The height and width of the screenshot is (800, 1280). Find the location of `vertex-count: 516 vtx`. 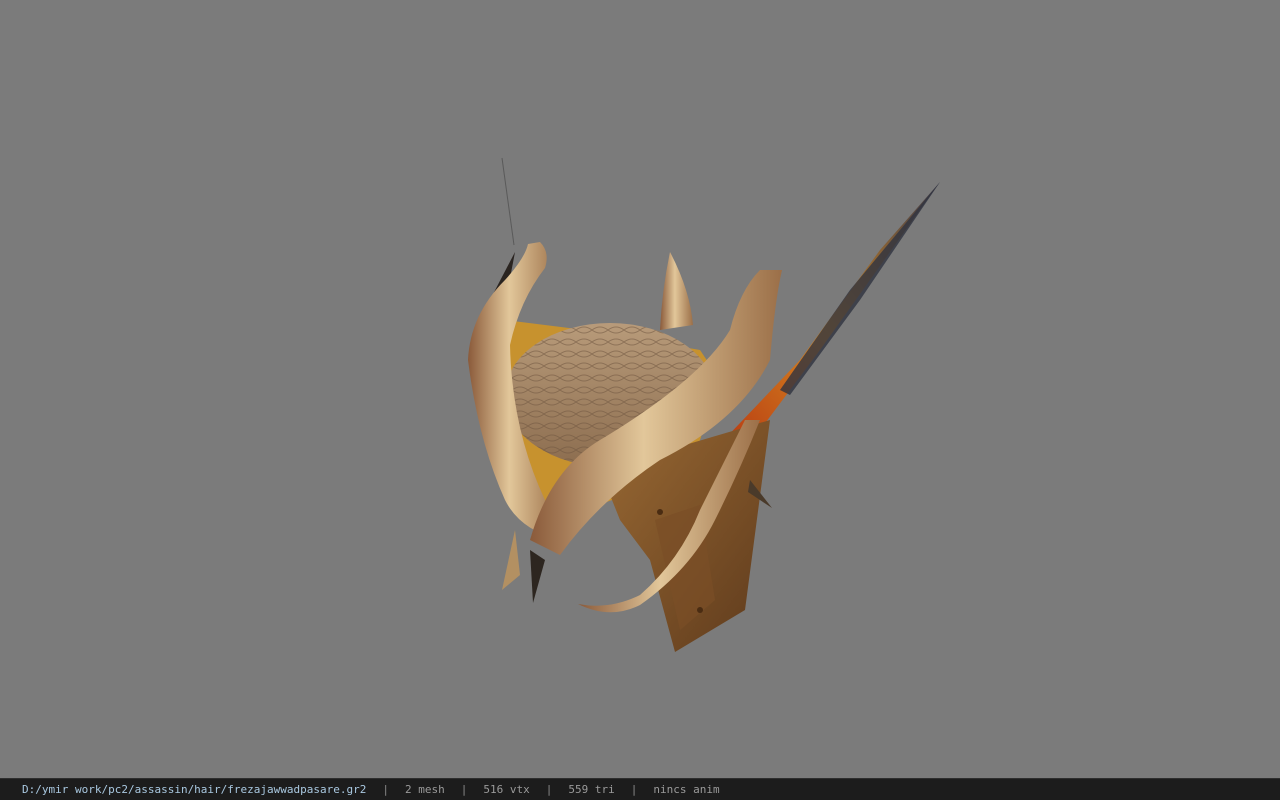

vertex-count: 516 vtx is located at coordinates (506, 789).